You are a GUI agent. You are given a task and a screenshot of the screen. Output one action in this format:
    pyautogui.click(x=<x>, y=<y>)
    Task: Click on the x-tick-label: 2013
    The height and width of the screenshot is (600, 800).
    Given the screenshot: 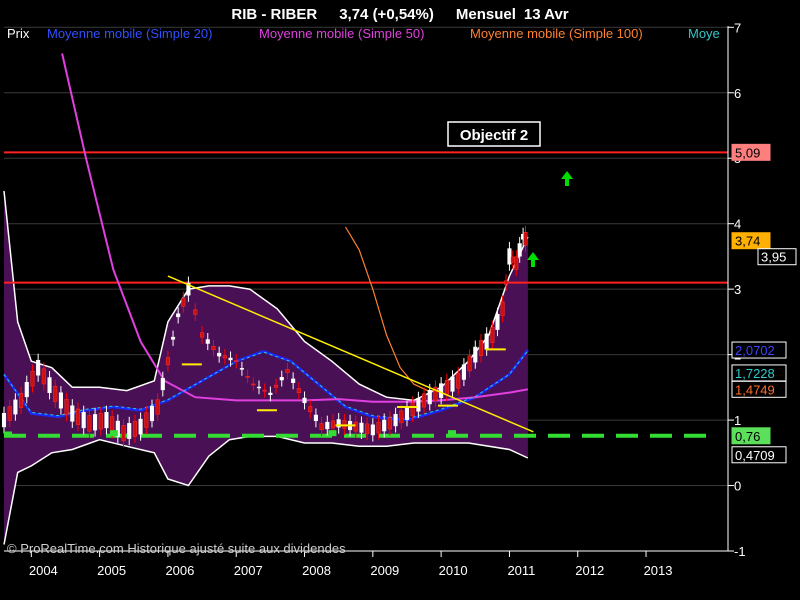 What is the action you would take?
    pyautogui.click(x=658, y=570)
    